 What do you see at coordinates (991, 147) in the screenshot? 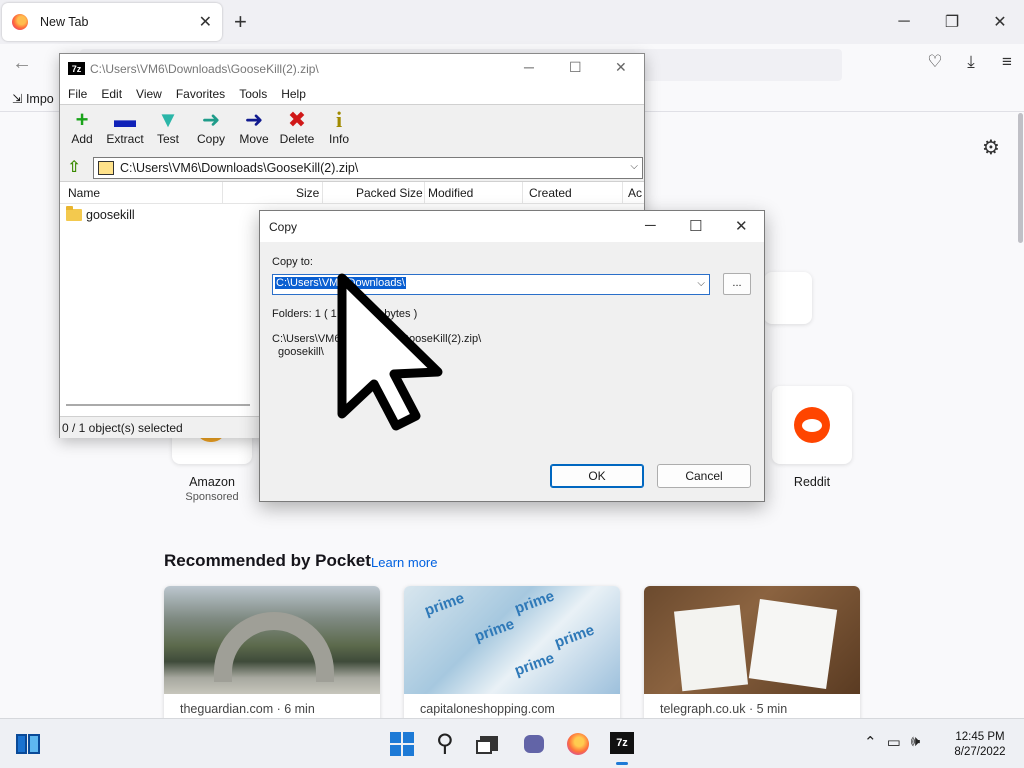
I see `gear-icon: ⚙` at bounding box center [991, 147].